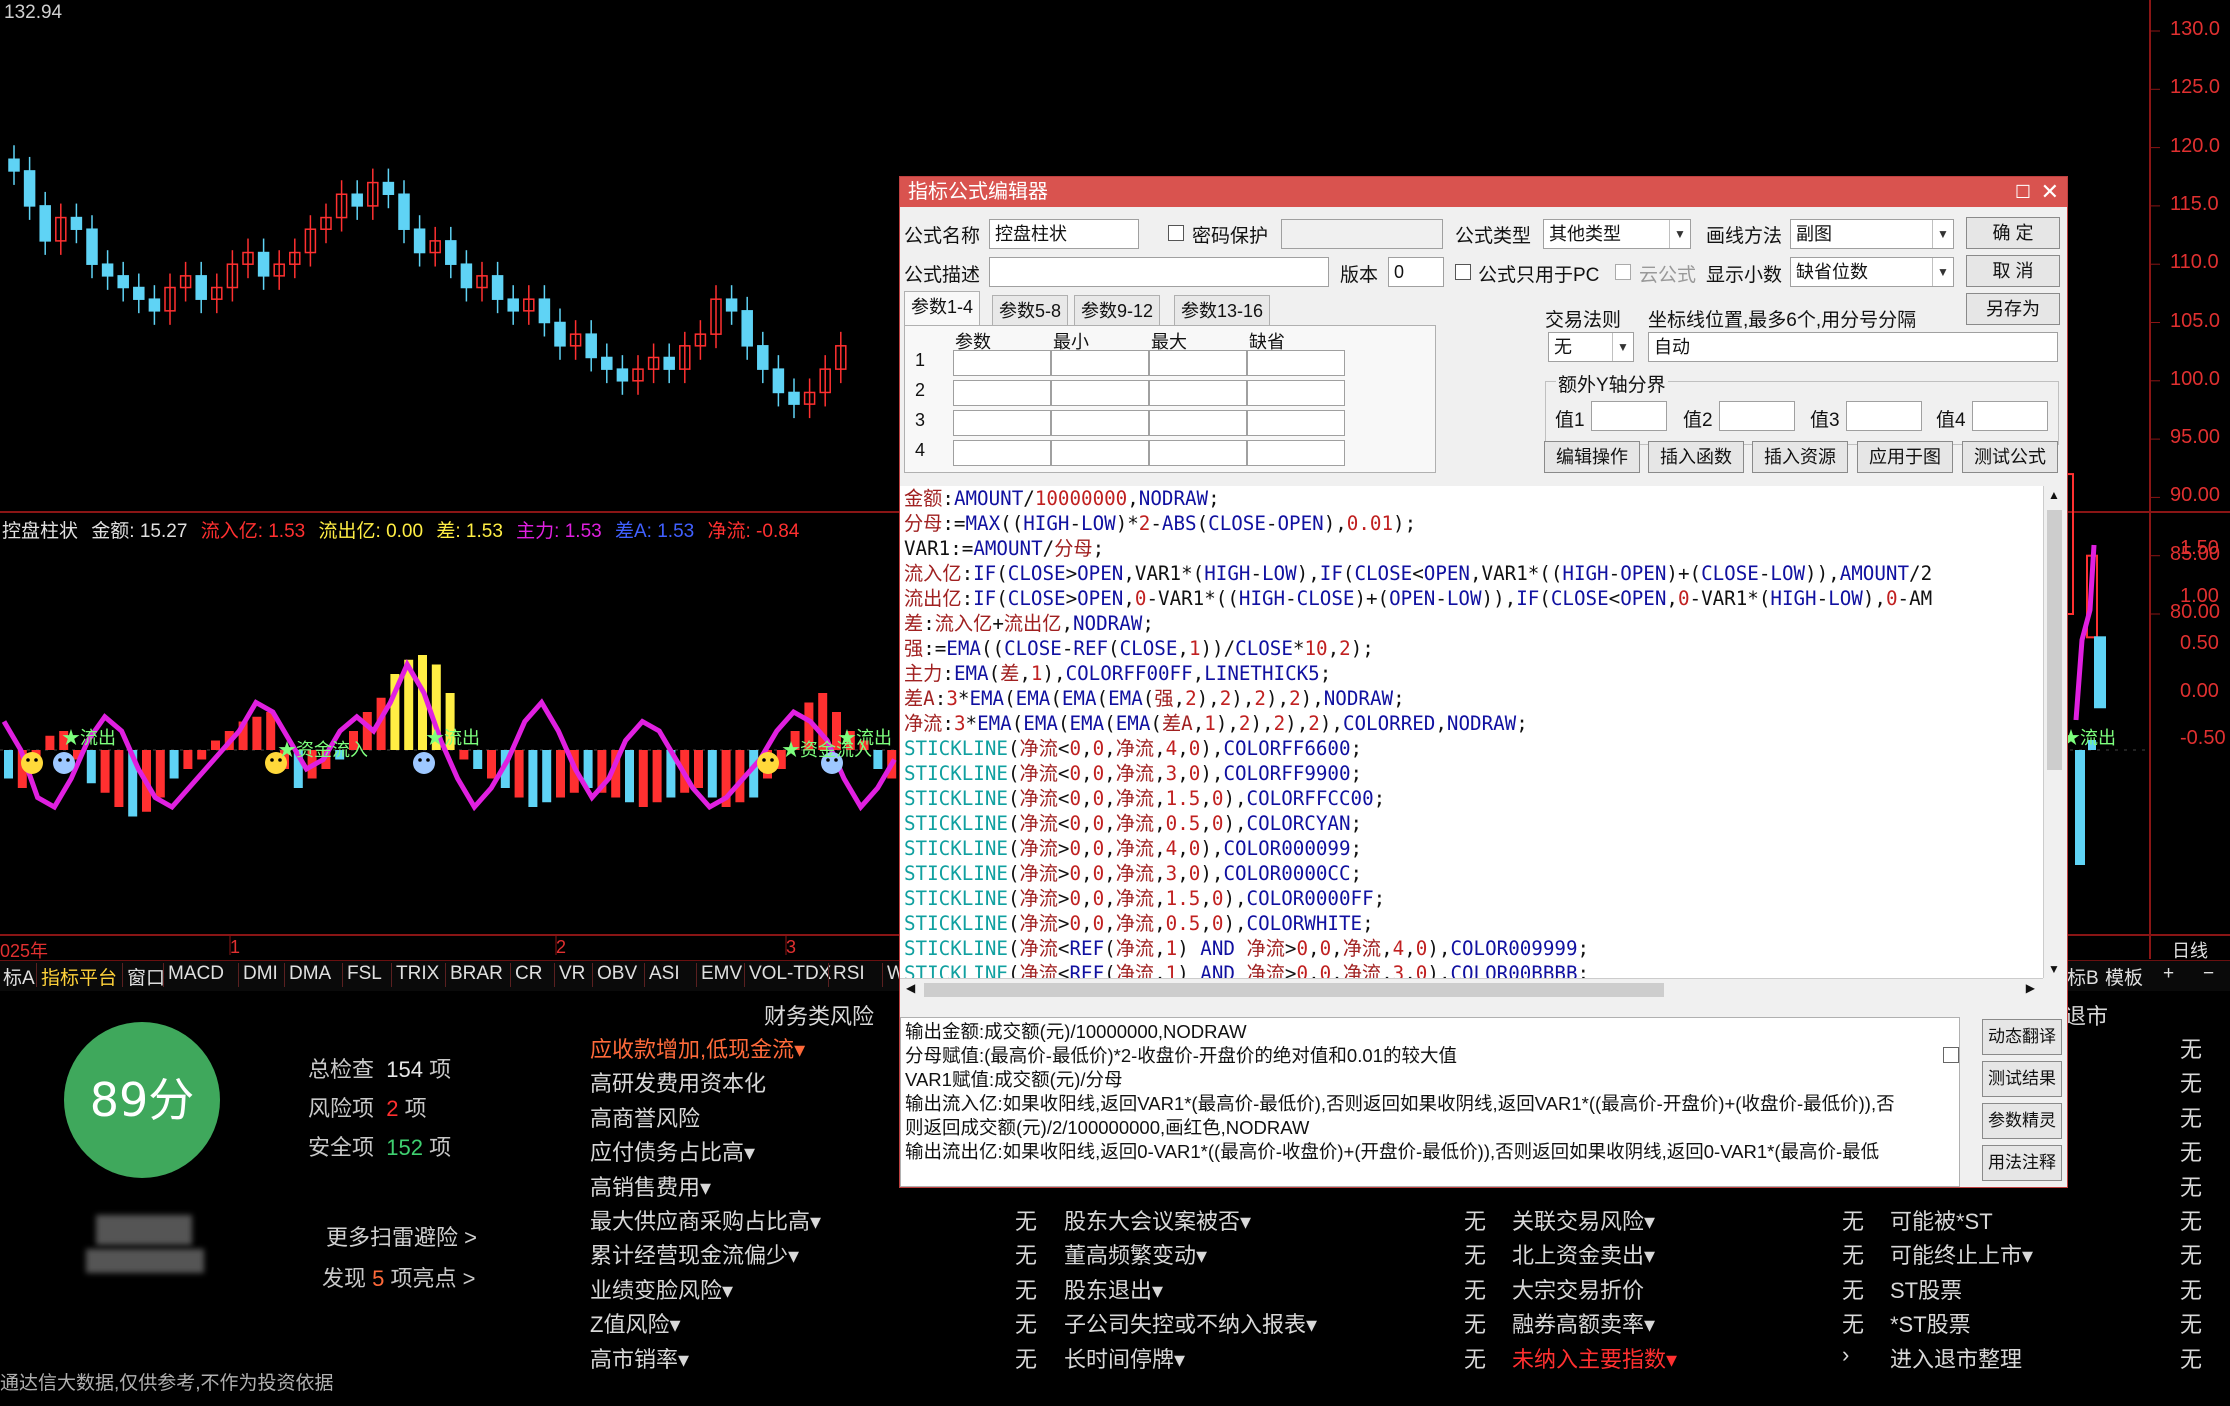 The height and width of the screenshot is (1406, 2230). Describe the element at coordinates (2022, 1037) in the screenshot. I see `translation-button-1: 动态翻译` at that location.